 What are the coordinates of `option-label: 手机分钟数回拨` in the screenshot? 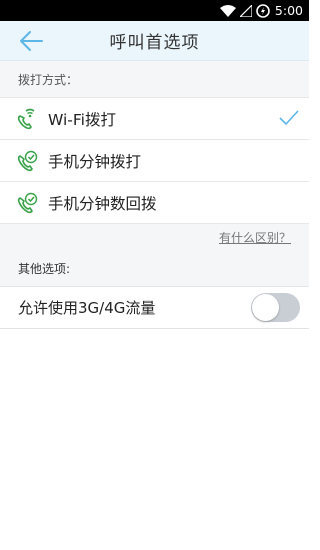 It's located at (102, 203).